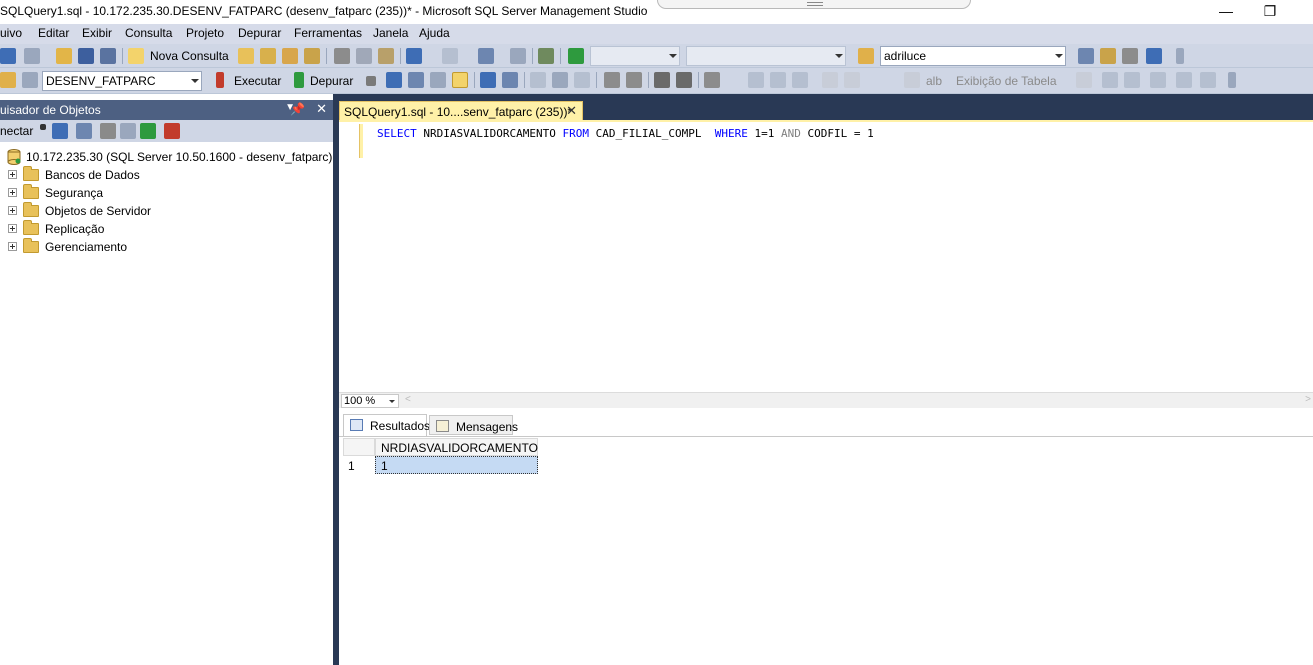  I want to click on connect-server-icon, so click(60, 131).